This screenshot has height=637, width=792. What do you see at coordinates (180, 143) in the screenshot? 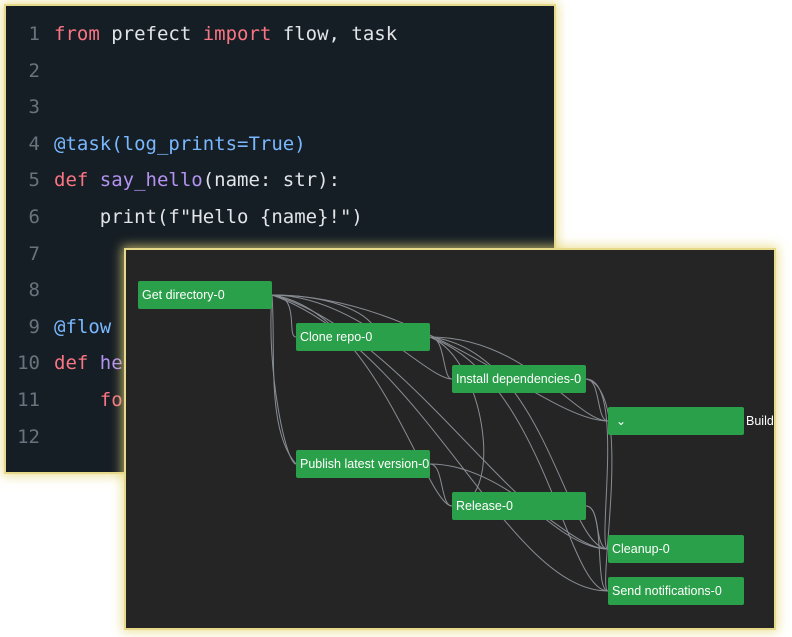
I see `code-text: @task(log_prints=True)` at bounding box center [180, 143].